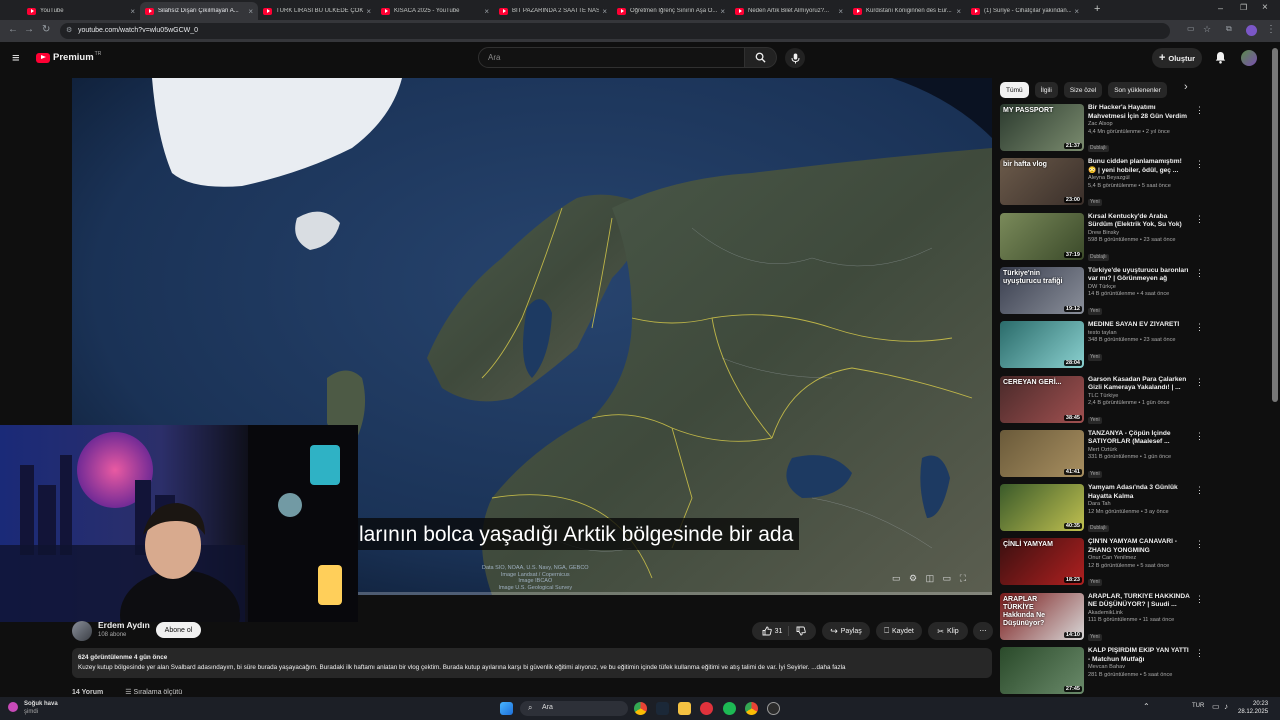 This screenshot has height=720, width=1280. I want to click on share-button: ↪ Paylaş, so click(846, 631).